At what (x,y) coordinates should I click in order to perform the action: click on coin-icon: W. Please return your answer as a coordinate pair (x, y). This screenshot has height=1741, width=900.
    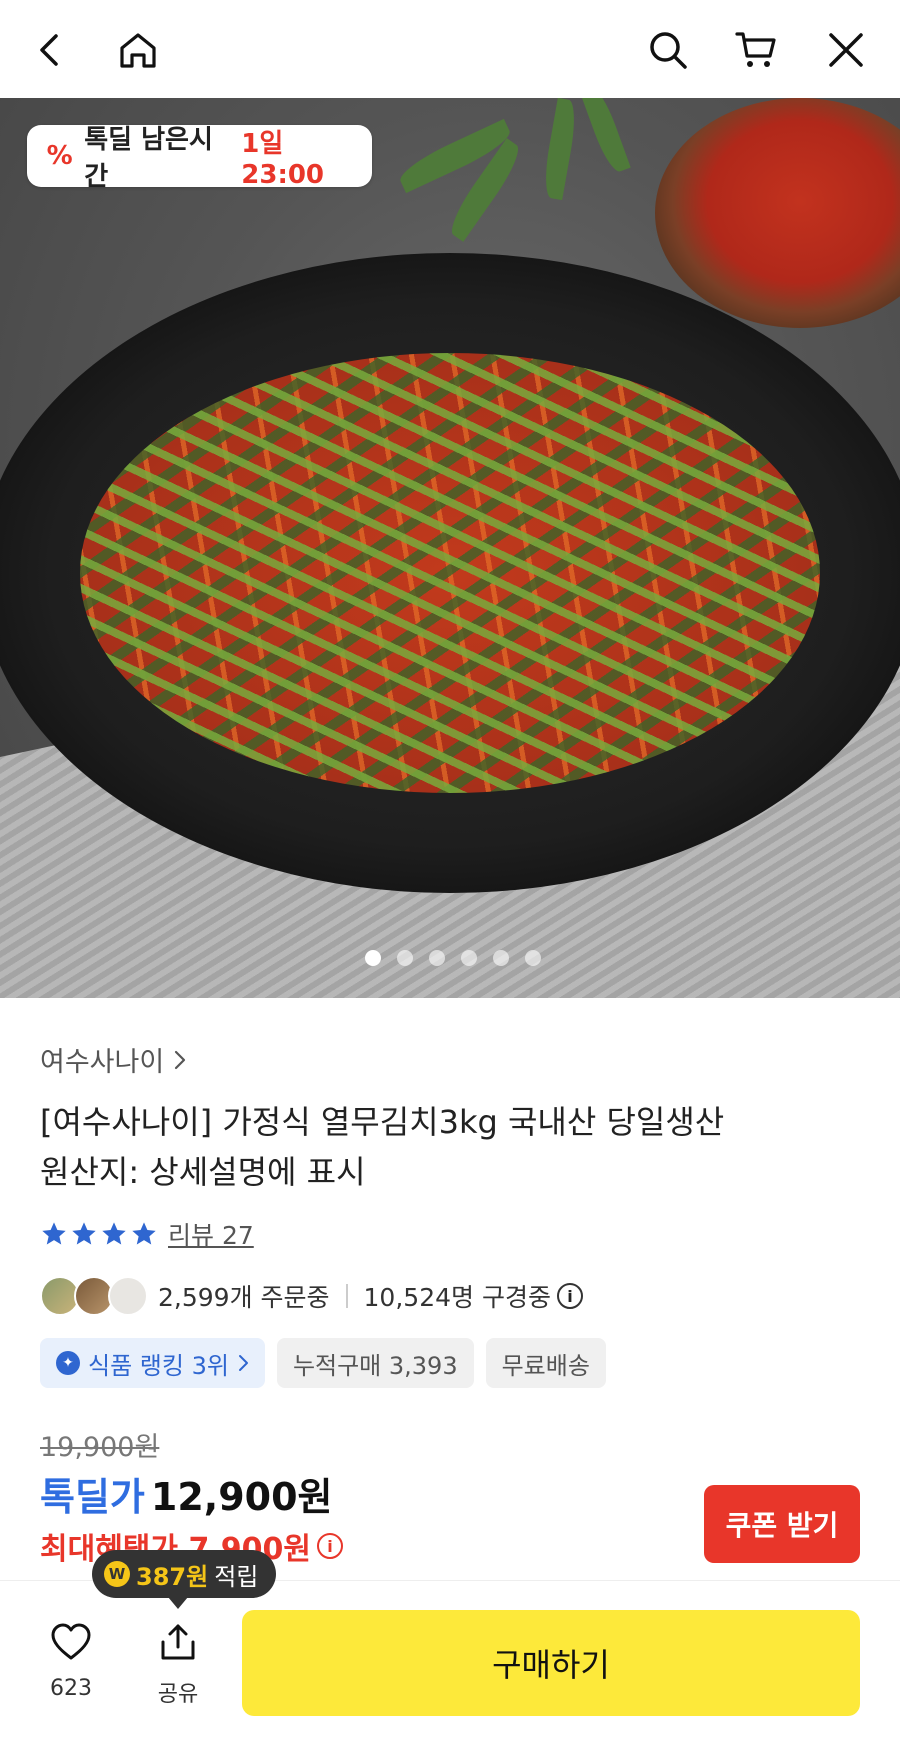
    Looking at the image, I should click on (117, 1574).